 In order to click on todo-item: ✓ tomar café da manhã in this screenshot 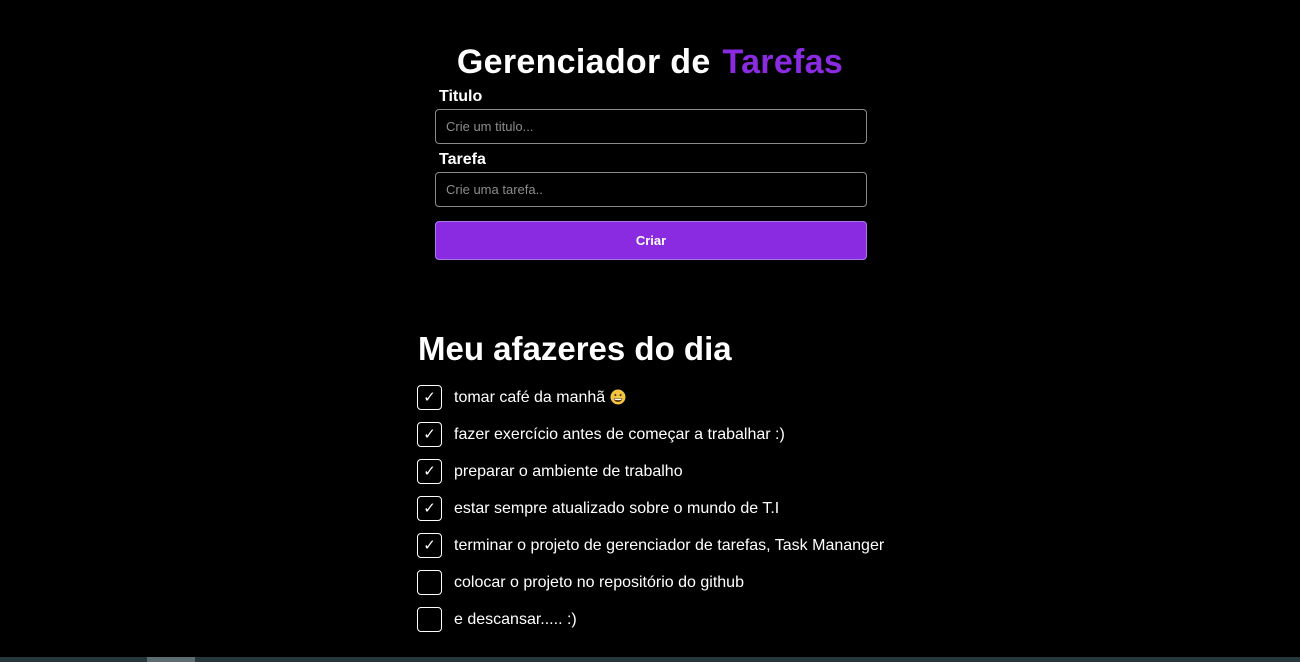, I will do `click(650, 397)`.